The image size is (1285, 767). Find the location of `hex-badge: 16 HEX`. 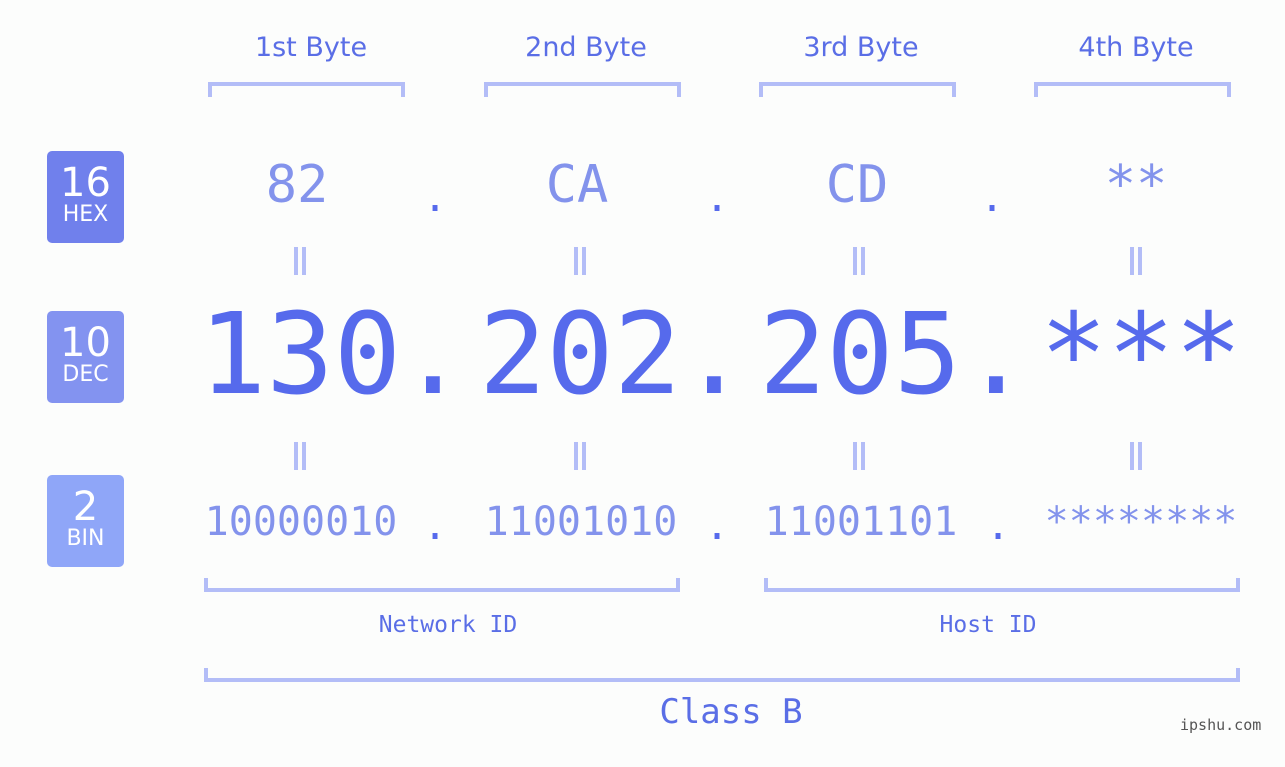

hex-badge: 16 HEX is located at coordinates (85, 197).